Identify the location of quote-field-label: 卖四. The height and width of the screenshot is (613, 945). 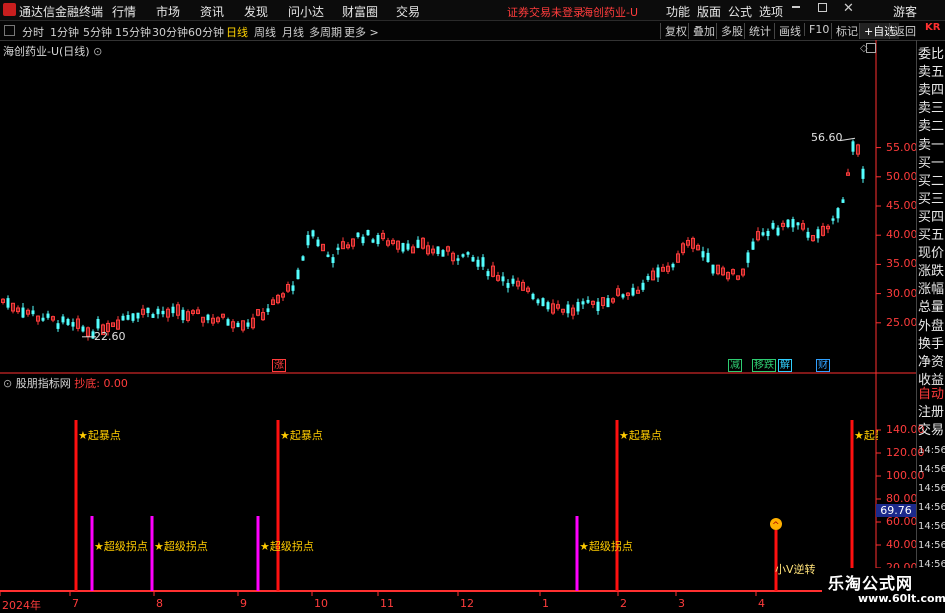
(931, 90).